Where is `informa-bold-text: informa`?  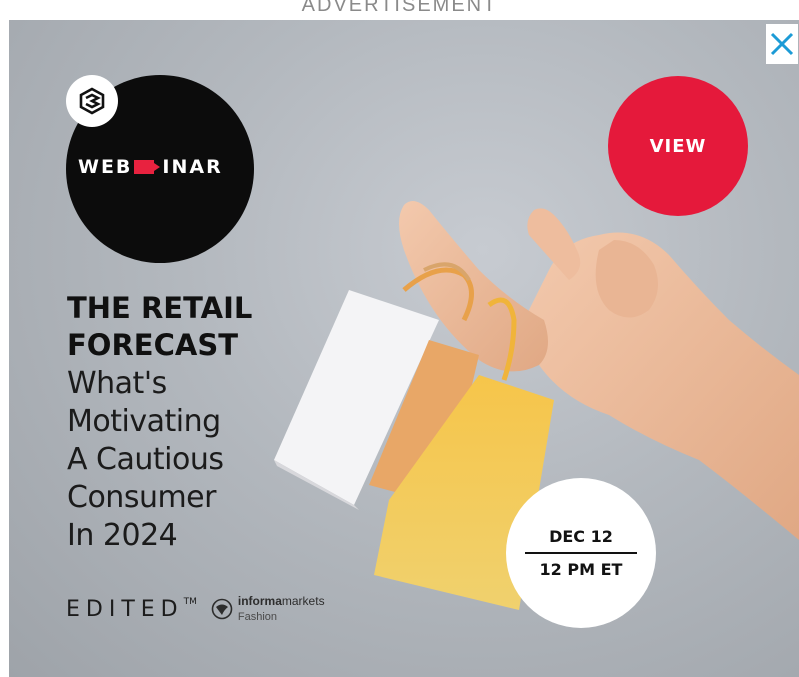
informa-bold-text: informa is located at coordinates (259, 601).